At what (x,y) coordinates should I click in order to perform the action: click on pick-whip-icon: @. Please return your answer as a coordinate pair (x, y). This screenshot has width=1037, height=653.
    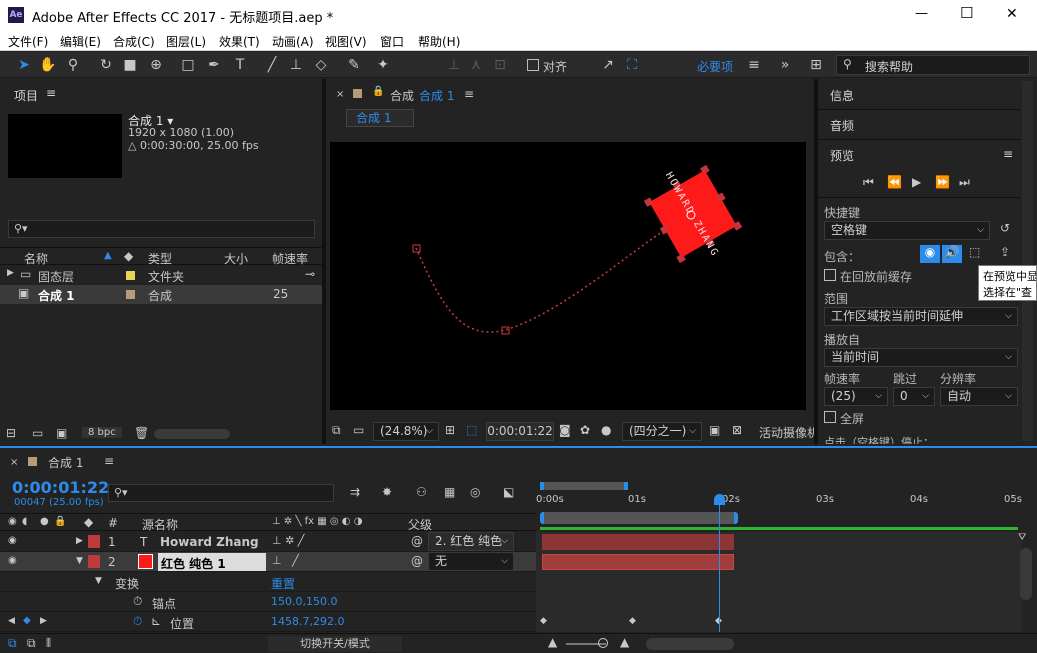
    Looking at the image, I should click on (417, 561).